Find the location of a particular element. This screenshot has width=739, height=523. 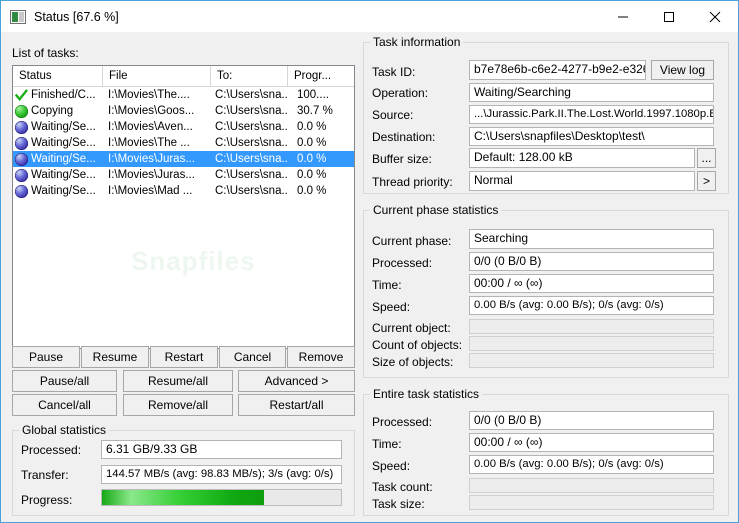

task-size-value is located at coordinates (591, 502).